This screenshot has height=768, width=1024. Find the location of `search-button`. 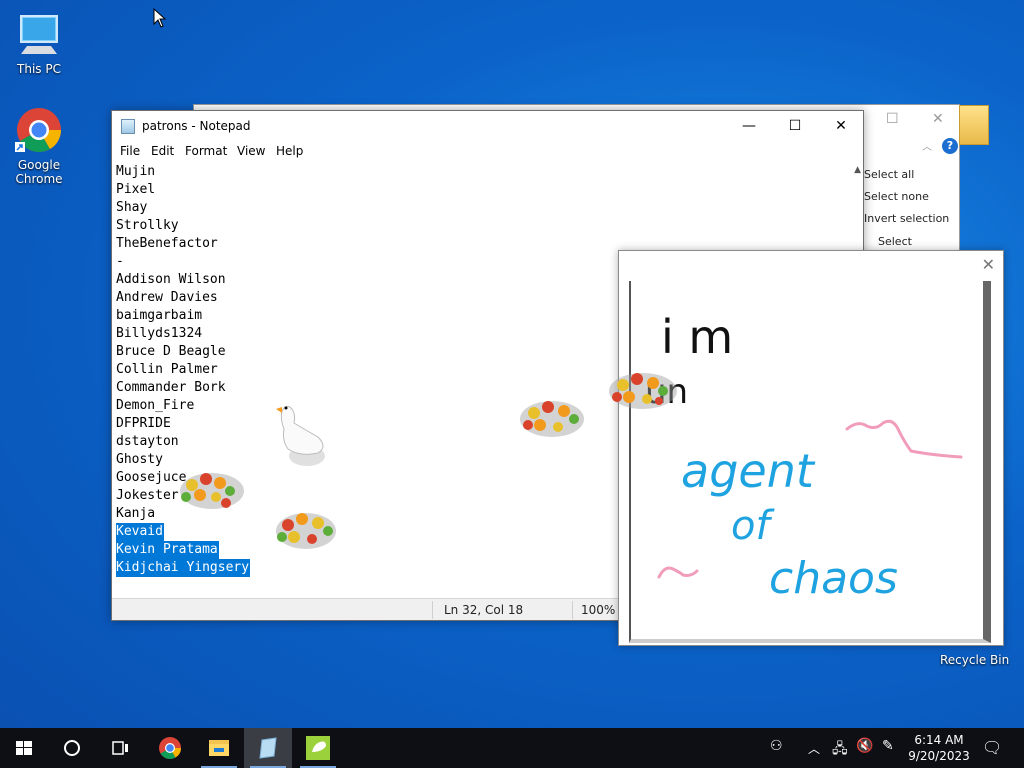

search-button is located at coordinates (72, 748).